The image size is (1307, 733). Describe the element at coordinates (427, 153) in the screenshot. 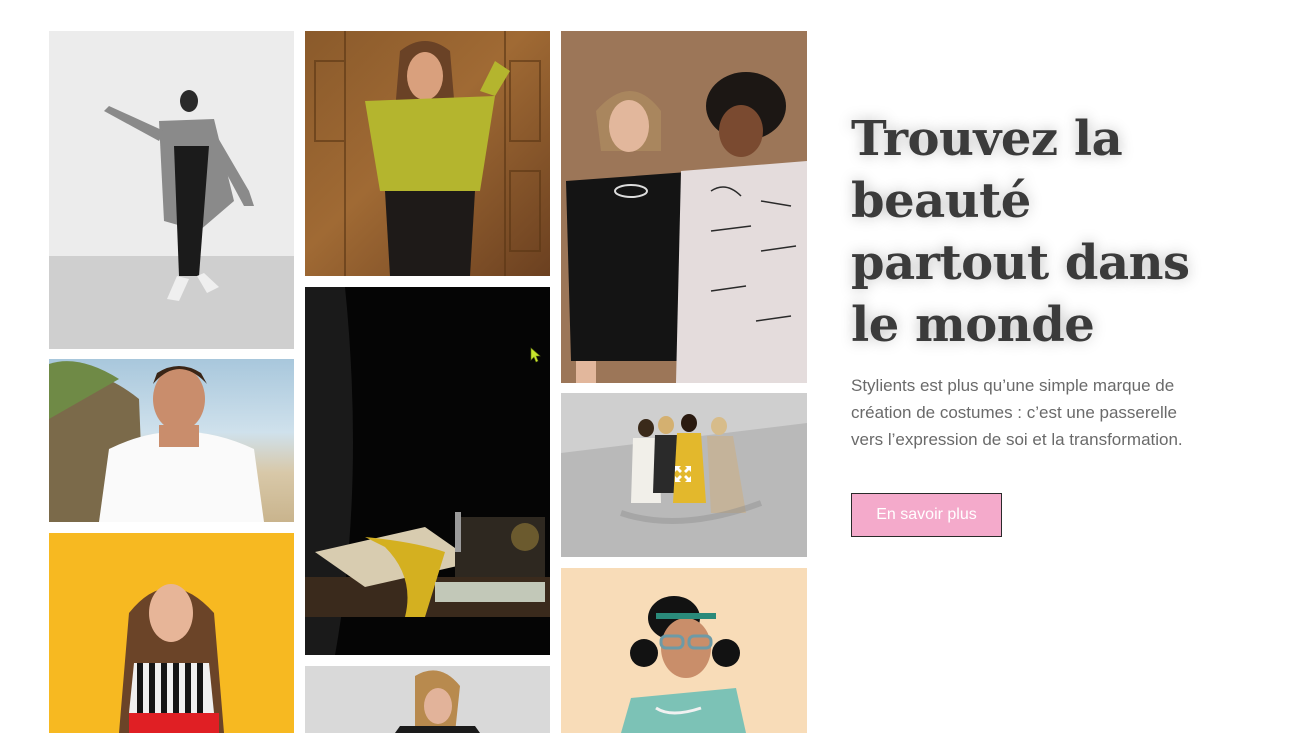

I see `gallery-image-woman-green-blouse` at that location.